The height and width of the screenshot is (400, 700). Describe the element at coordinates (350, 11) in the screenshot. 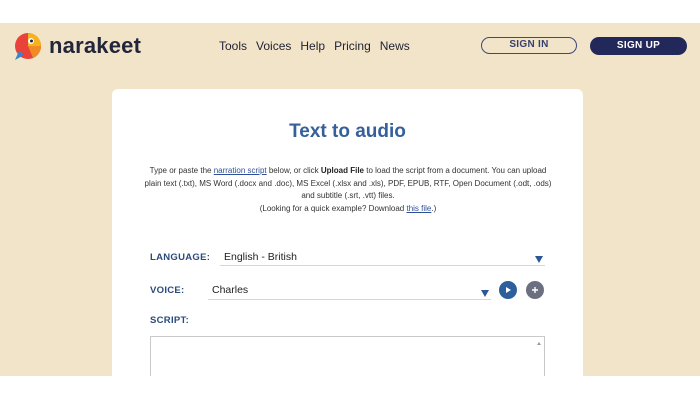

I see `top-margin` at that location.